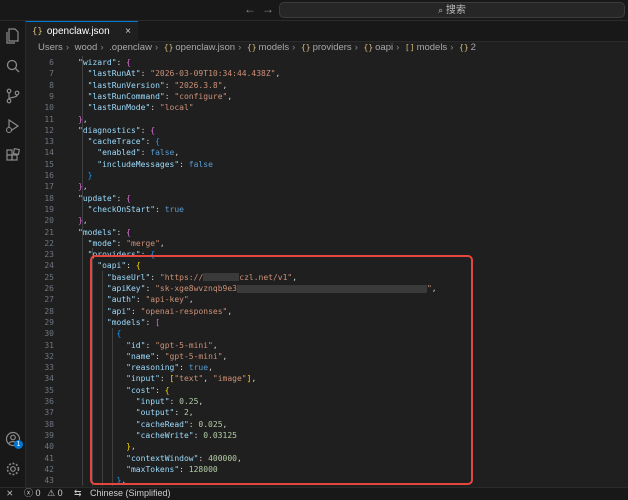  Describe the element at coordinates (327, 176) in the screenshot. I see `code-line: 16 }` at that location.